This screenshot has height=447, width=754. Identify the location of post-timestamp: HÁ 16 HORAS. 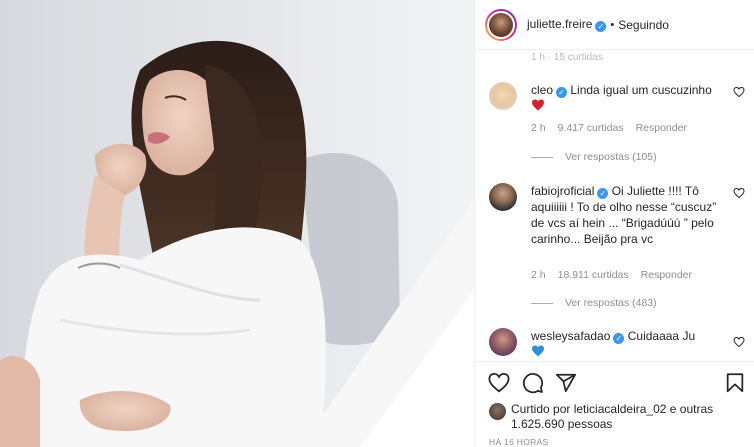
(519, 442).